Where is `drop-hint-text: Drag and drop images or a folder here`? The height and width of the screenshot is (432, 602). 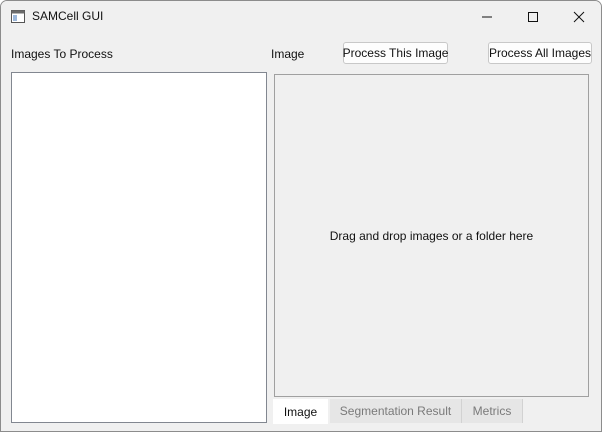 drop-hint-text: Drag and drop images or a folder here is located at coordinates (431, 235).